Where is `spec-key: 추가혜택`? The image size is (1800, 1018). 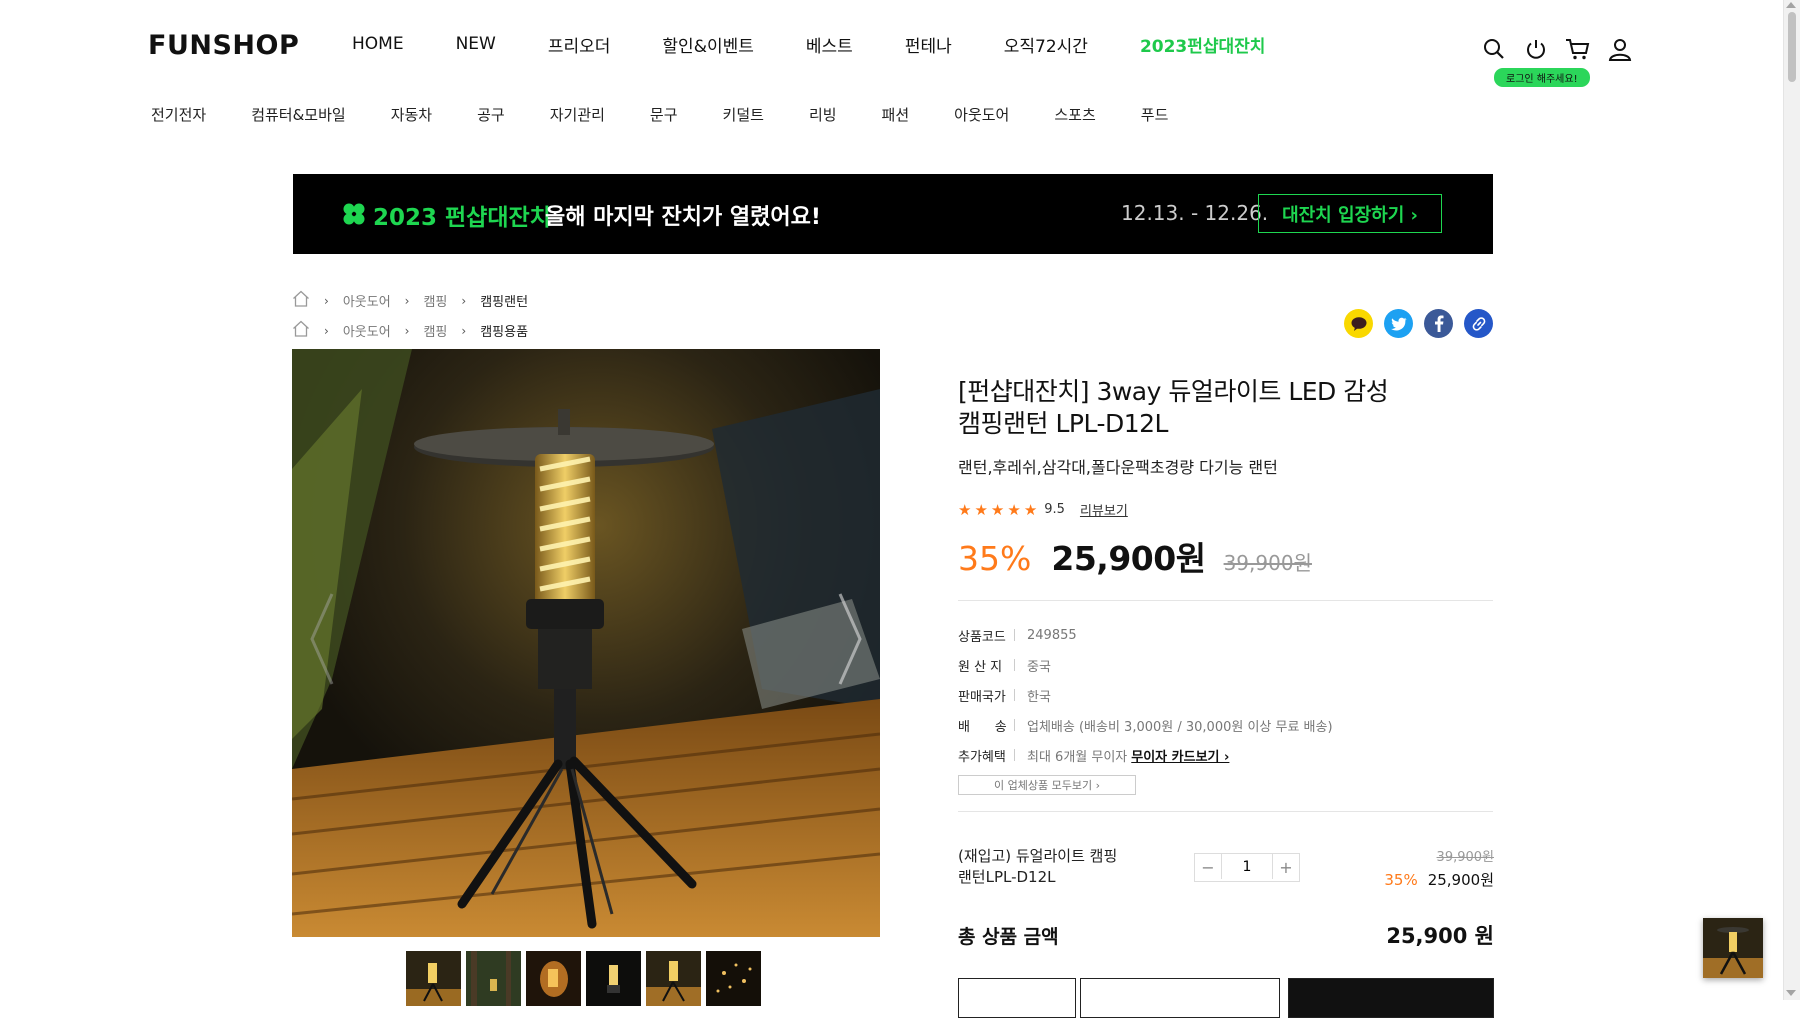 spec-key: 추가혜택 is located at coordinates (982, 757).